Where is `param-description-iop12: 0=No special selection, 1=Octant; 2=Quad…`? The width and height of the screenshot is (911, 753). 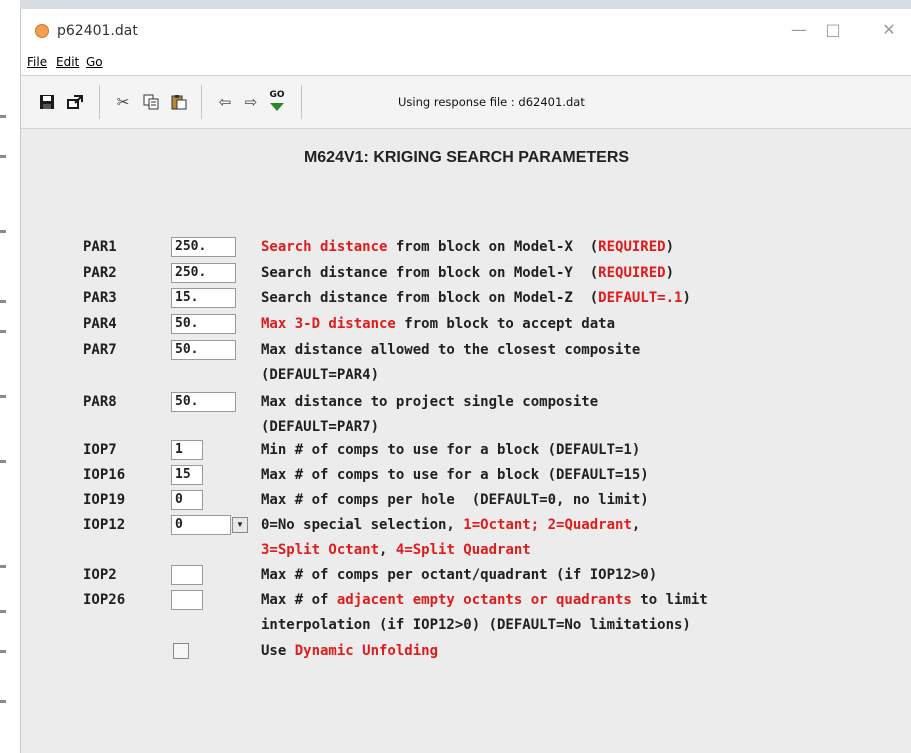
param-description-iop12: 0=No special selection, 1=Octant; 2=Quad… is located at coordinates (450, 525).